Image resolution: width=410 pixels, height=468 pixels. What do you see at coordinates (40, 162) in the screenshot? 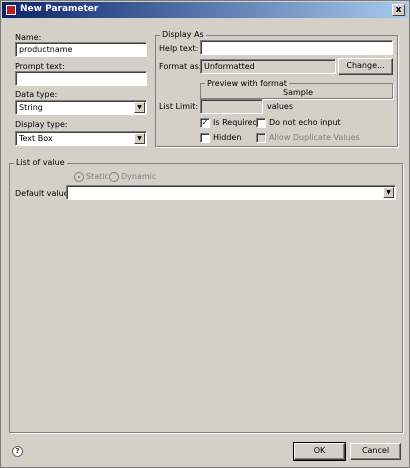
I see `list-of-value-legend: List of value` at bounding box center [40, 162].